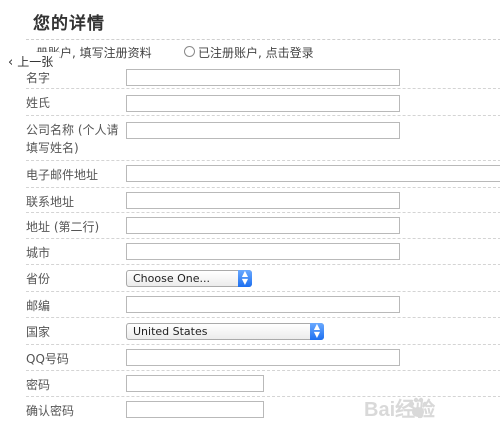 The image size is (500, 437). I want to click on province-select: Choose One... ▲ ▼, so click(189, 278).